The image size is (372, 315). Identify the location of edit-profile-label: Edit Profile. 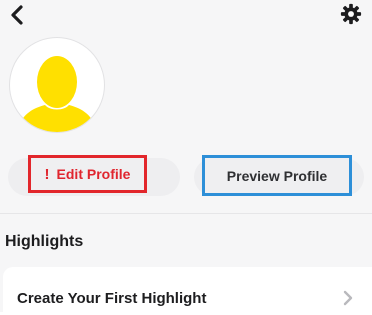
(93, 174).